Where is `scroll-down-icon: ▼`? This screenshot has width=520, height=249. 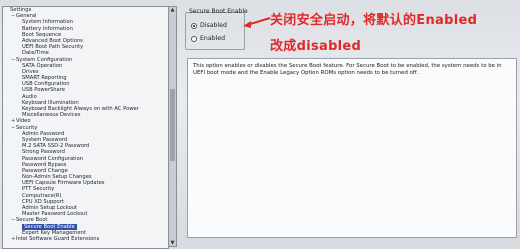 scroll-down-icon: ▼ is located at coordinates (172, 243).